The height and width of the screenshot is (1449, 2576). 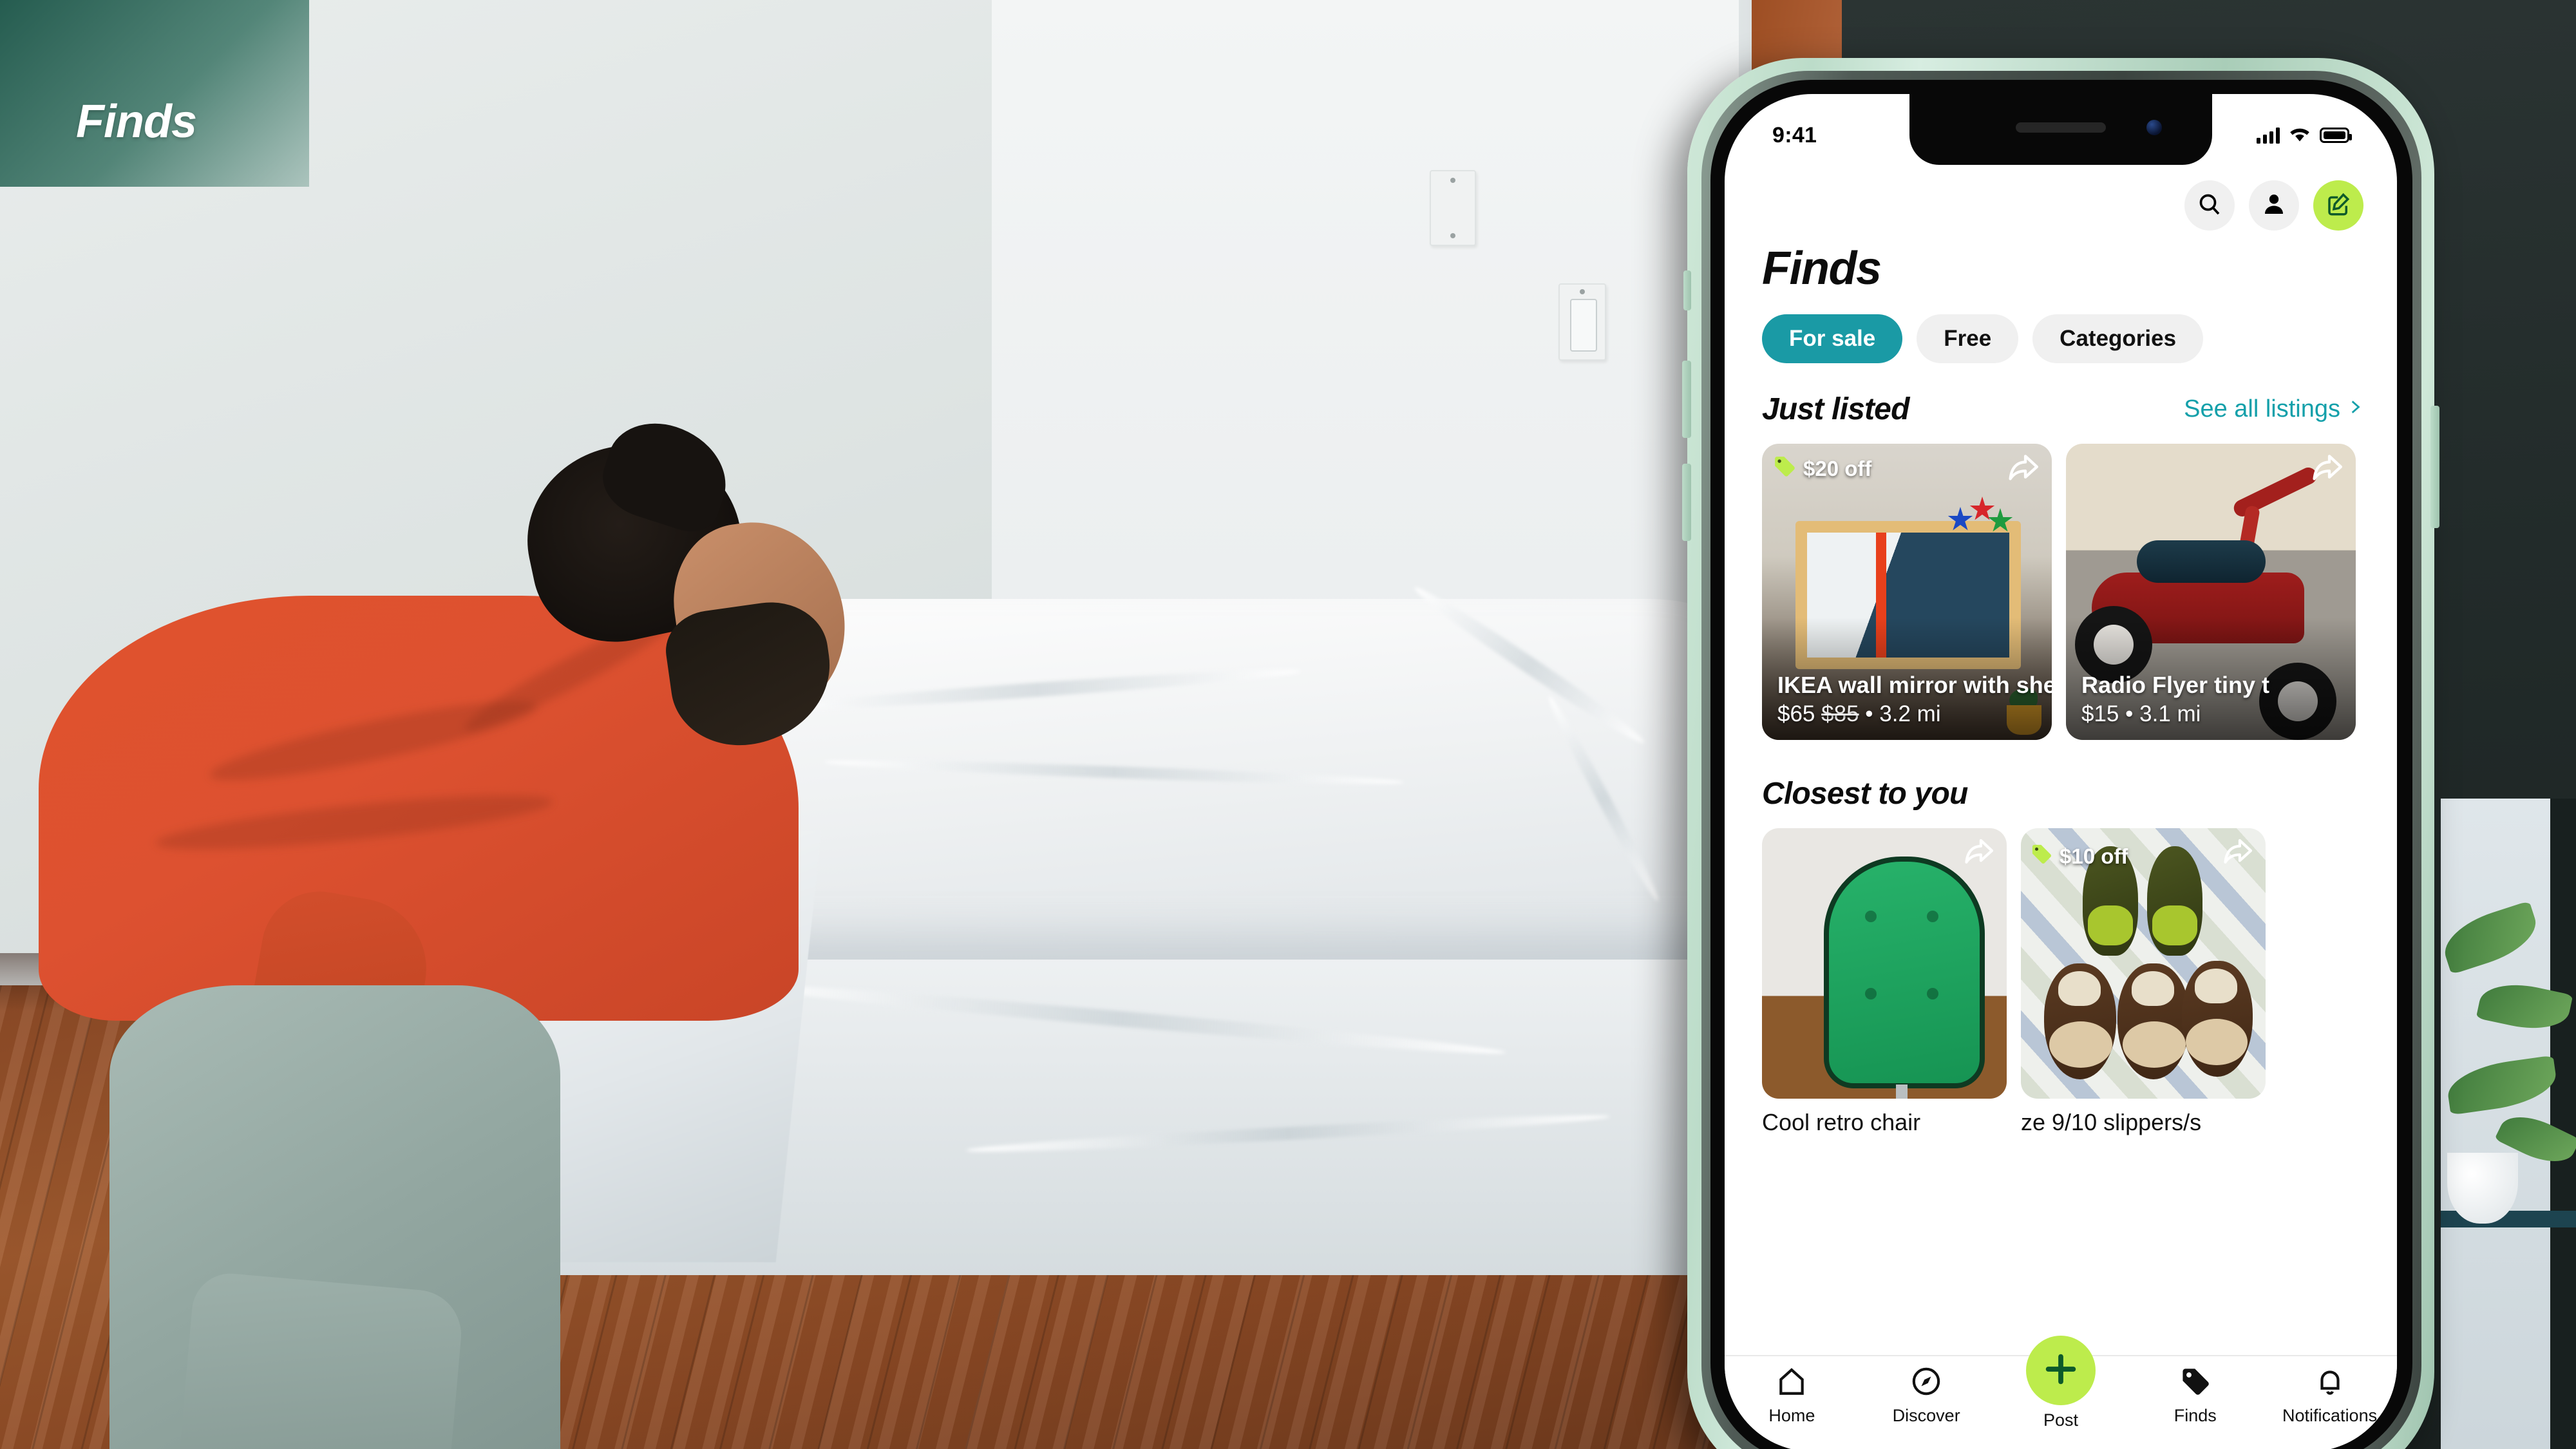 I want to click on listing-price-line: $65 $85 • 3.2 mi, so click(x=1909, y=714).